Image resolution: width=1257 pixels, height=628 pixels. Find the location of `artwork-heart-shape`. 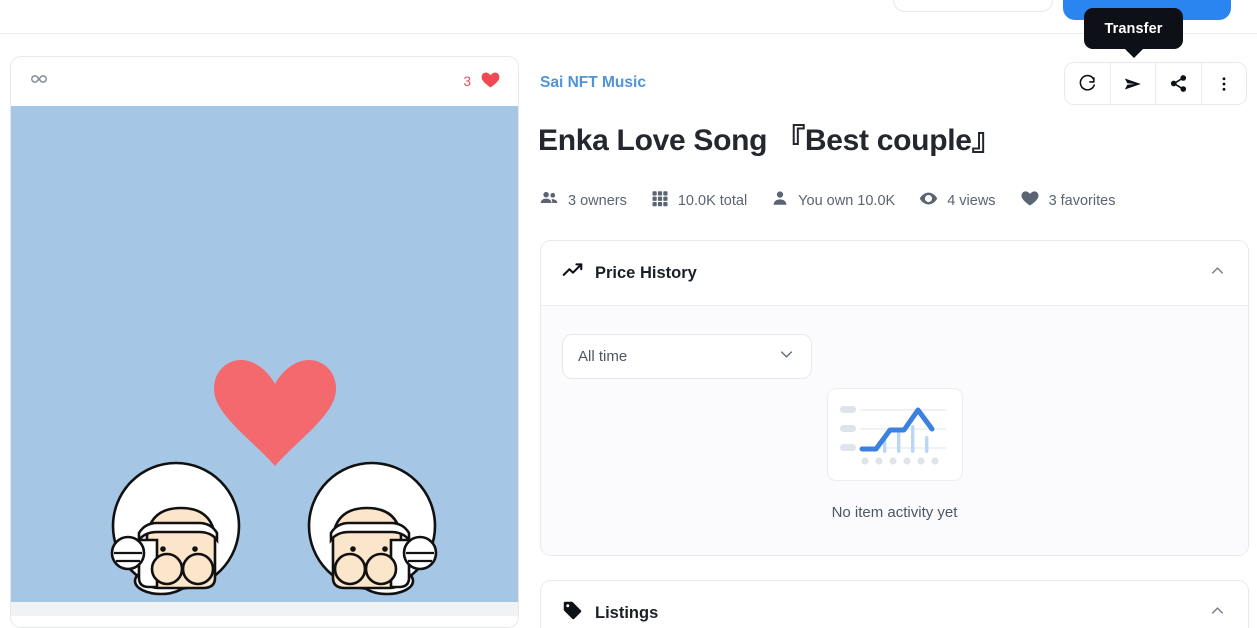

artwork-heart-shape is located at coordinates (275, 413).